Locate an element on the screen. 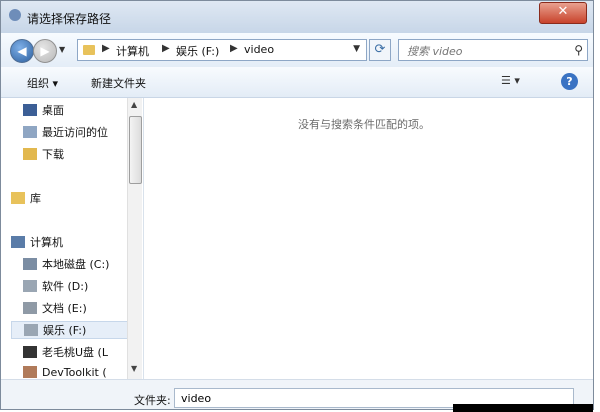 The height and width of the screenshot is (412, 600). forward-arrow-icon: ▶ is located at coordinates (45, 51).